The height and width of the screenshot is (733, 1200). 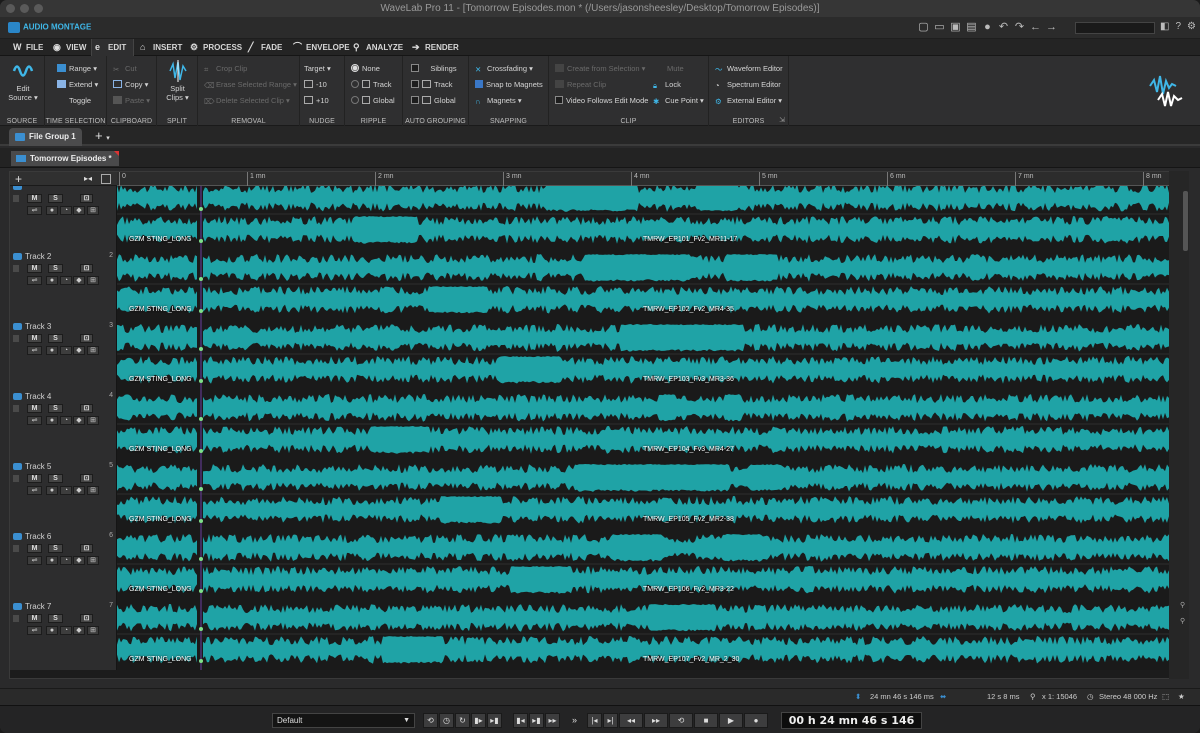 I want to click on favorite-icon: ★, so click(x=1181, y=696).